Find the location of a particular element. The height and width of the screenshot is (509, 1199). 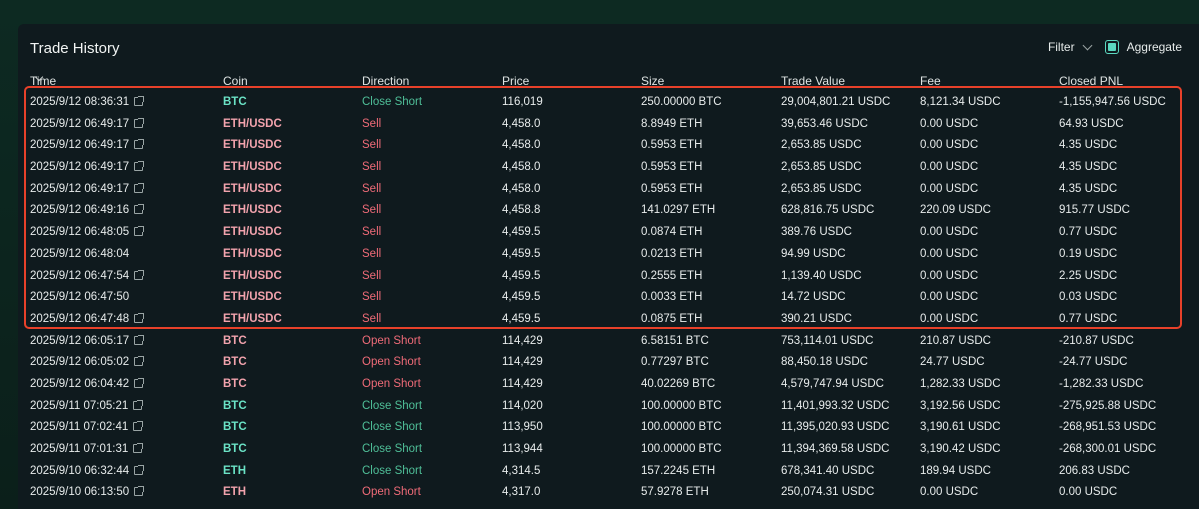

trade-size-text: 157.2245 ETH is located at coordinates (678, 470).